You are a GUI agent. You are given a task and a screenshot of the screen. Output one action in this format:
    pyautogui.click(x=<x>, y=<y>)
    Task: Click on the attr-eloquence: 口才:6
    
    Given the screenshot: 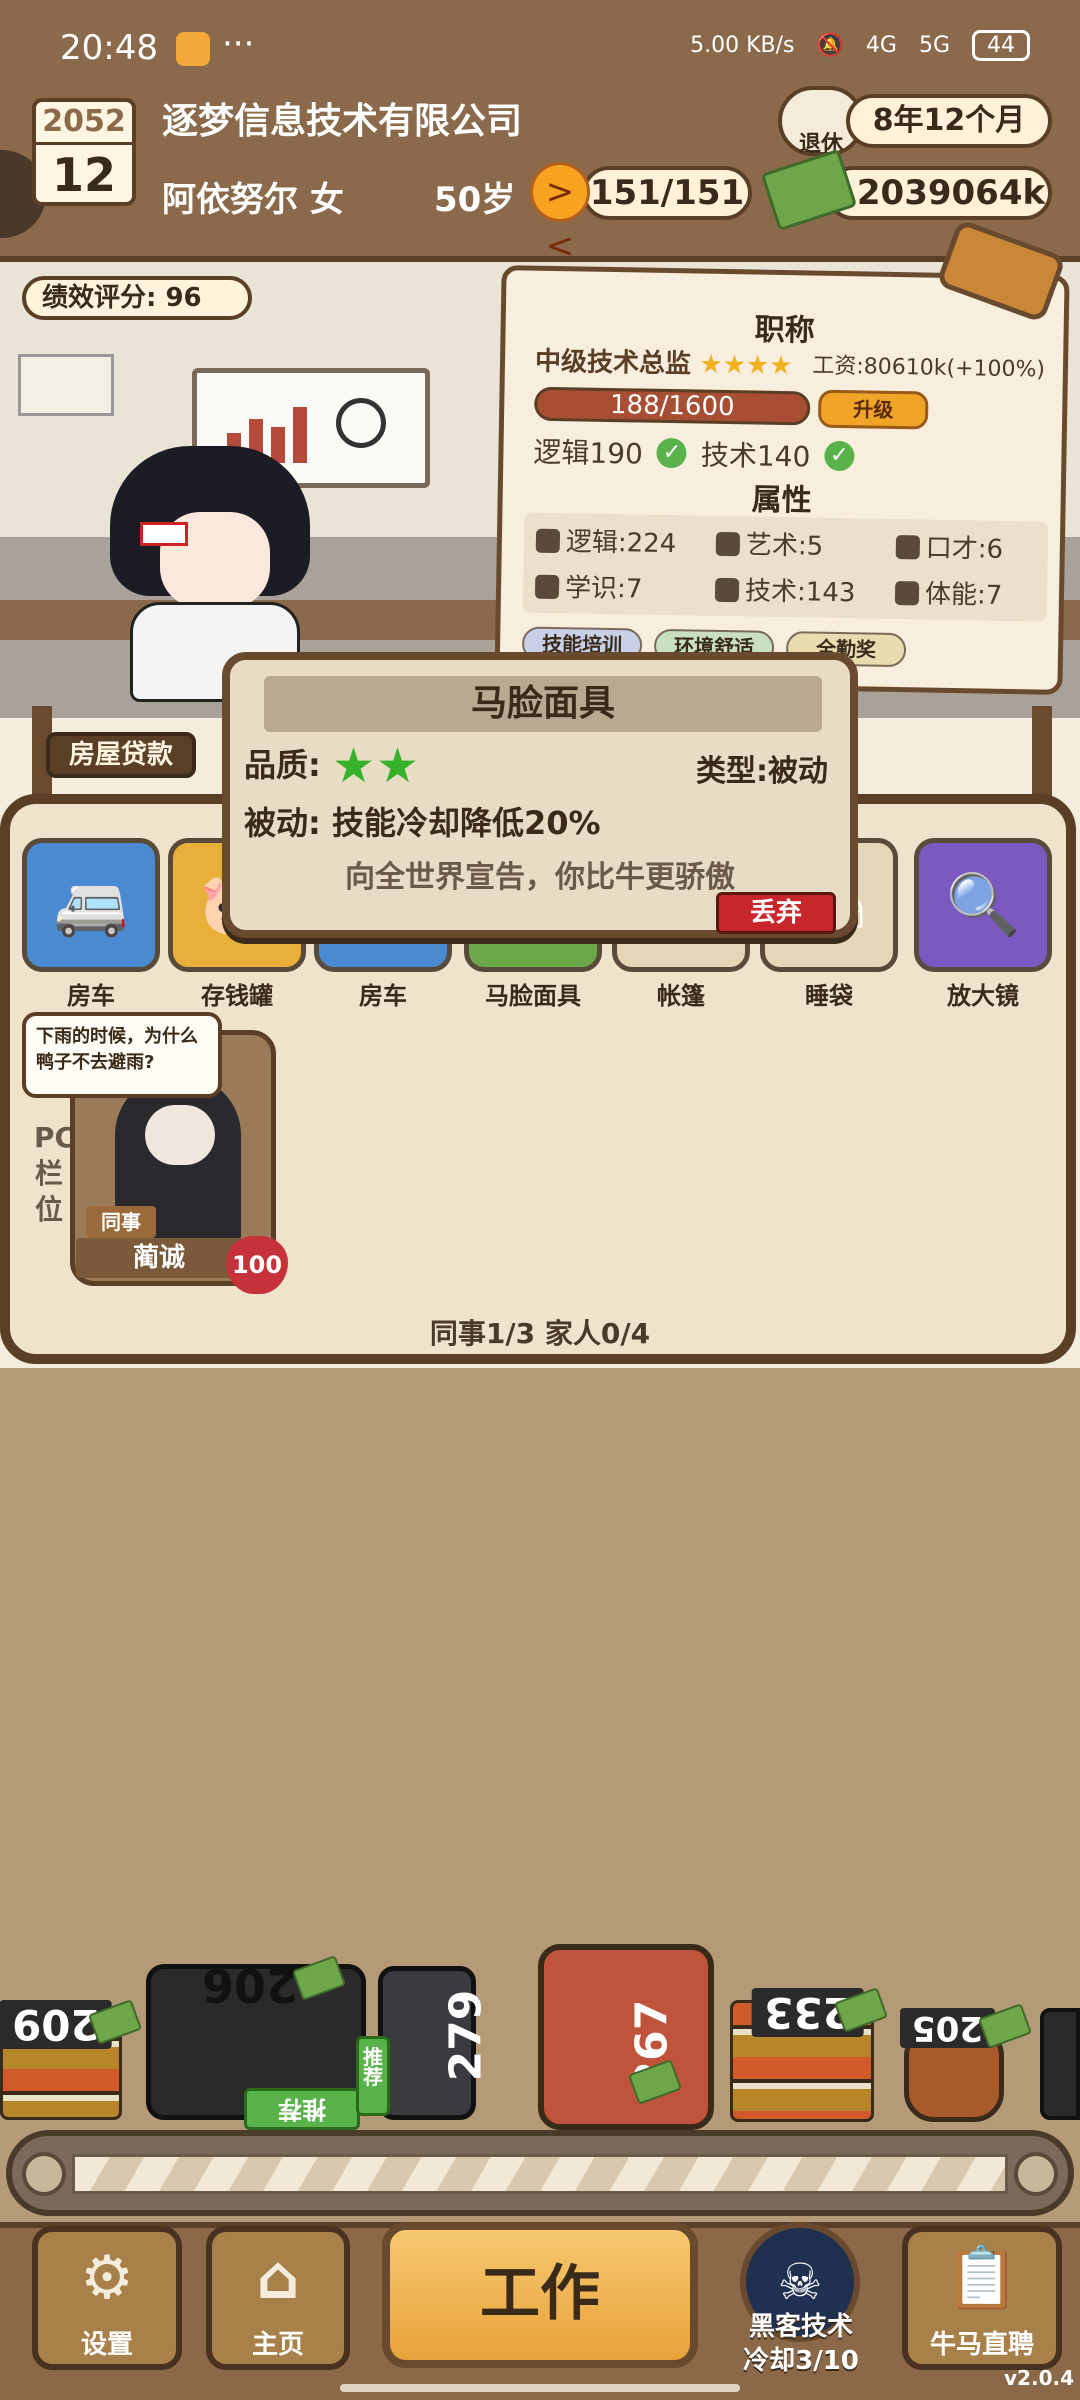 What is the action you would take?
    pyautogui.click(x=949, y=546)
    